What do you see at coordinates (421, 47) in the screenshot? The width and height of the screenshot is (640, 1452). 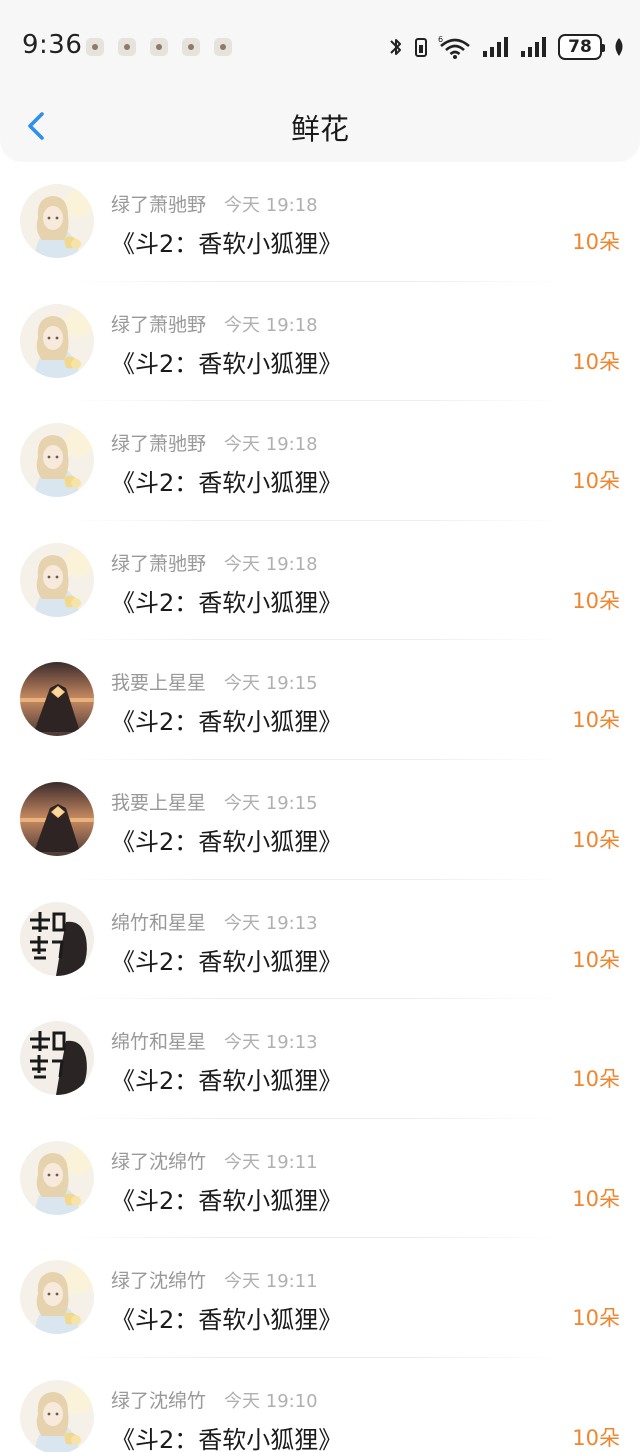 I see `phone-vibrate-icon` at bounding box center [421, 47].